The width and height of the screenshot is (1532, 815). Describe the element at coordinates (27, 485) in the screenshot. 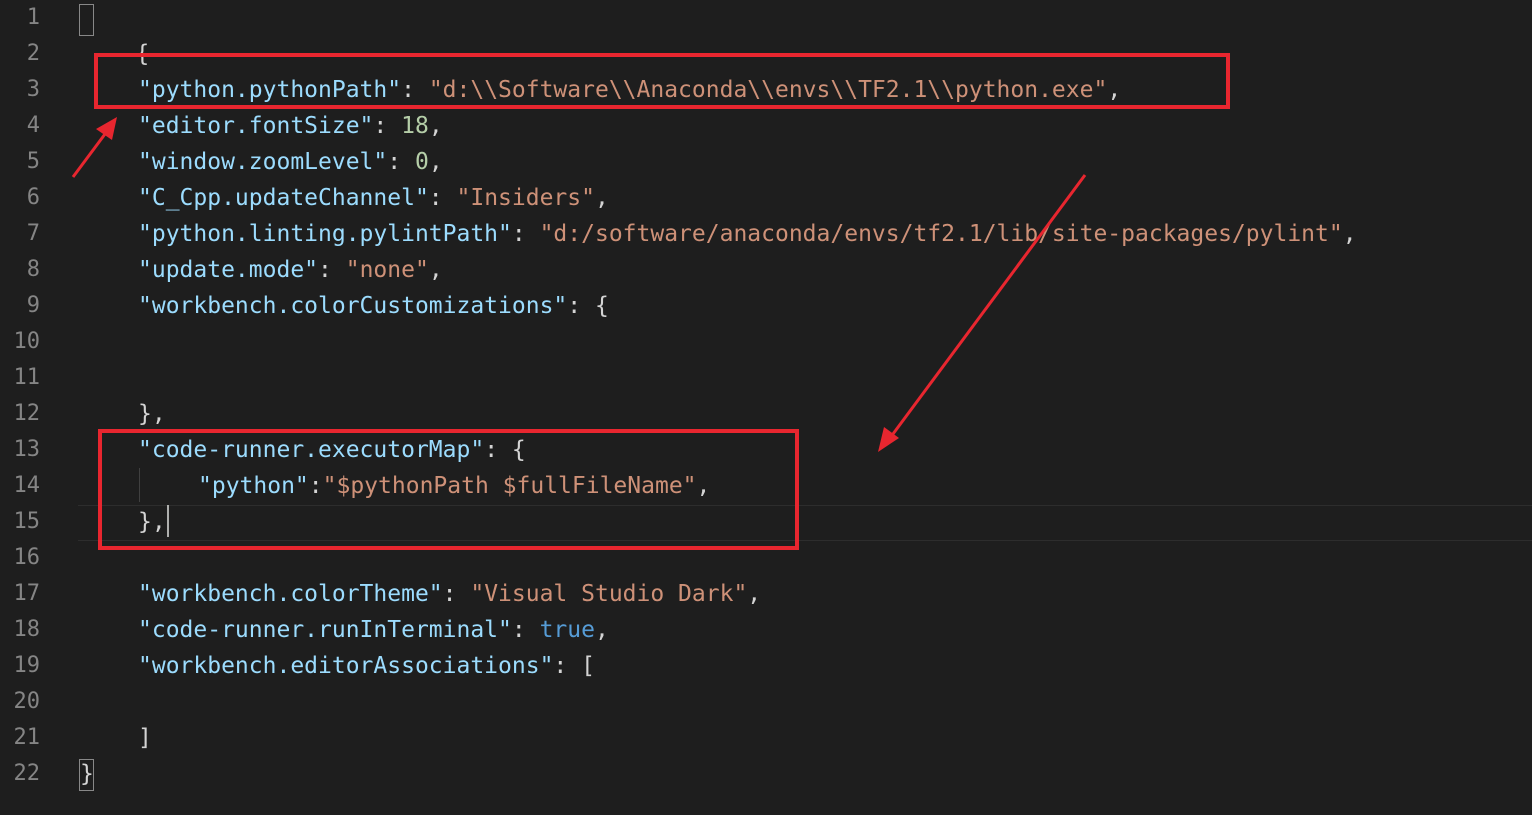

I see `line-number: 14` at that location.